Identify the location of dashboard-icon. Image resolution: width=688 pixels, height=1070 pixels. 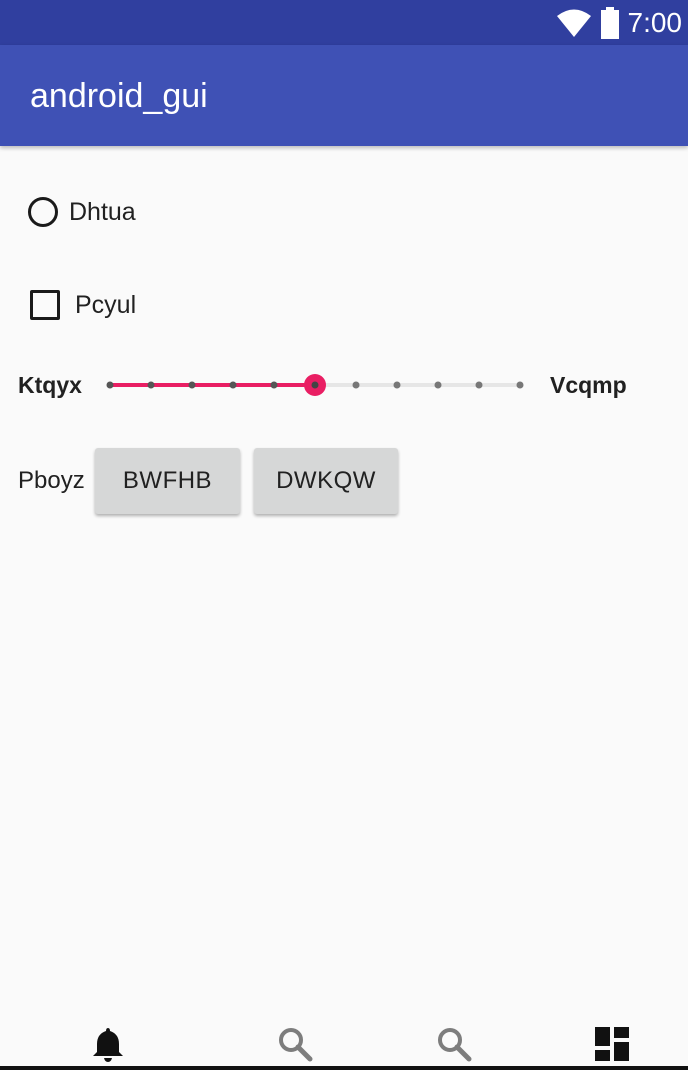
(612, 1044).